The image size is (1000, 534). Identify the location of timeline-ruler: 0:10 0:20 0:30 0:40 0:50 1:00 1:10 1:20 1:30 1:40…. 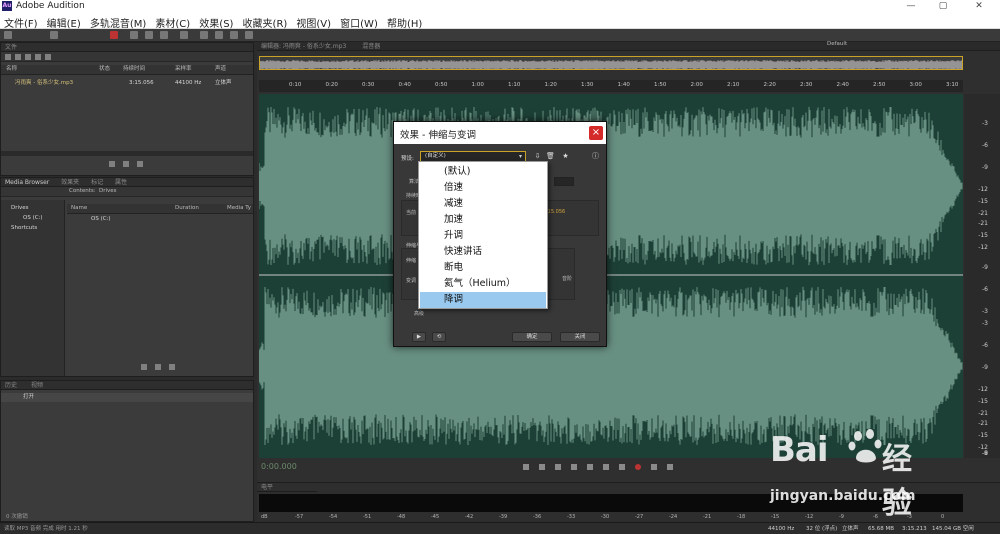
(611, 86).